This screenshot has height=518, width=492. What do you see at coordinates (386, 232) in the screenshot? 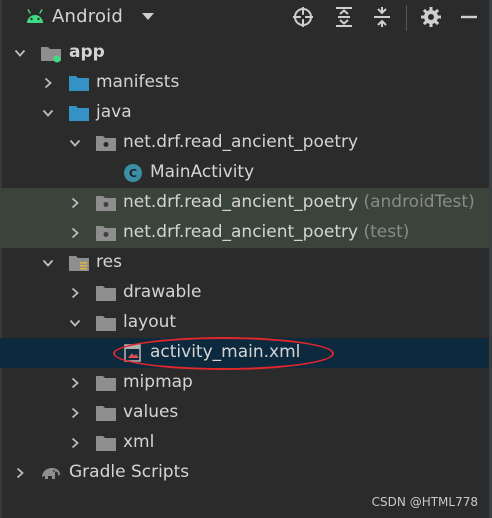
I see `source-set-suffix: (test)` at bounding box center [386, 232].